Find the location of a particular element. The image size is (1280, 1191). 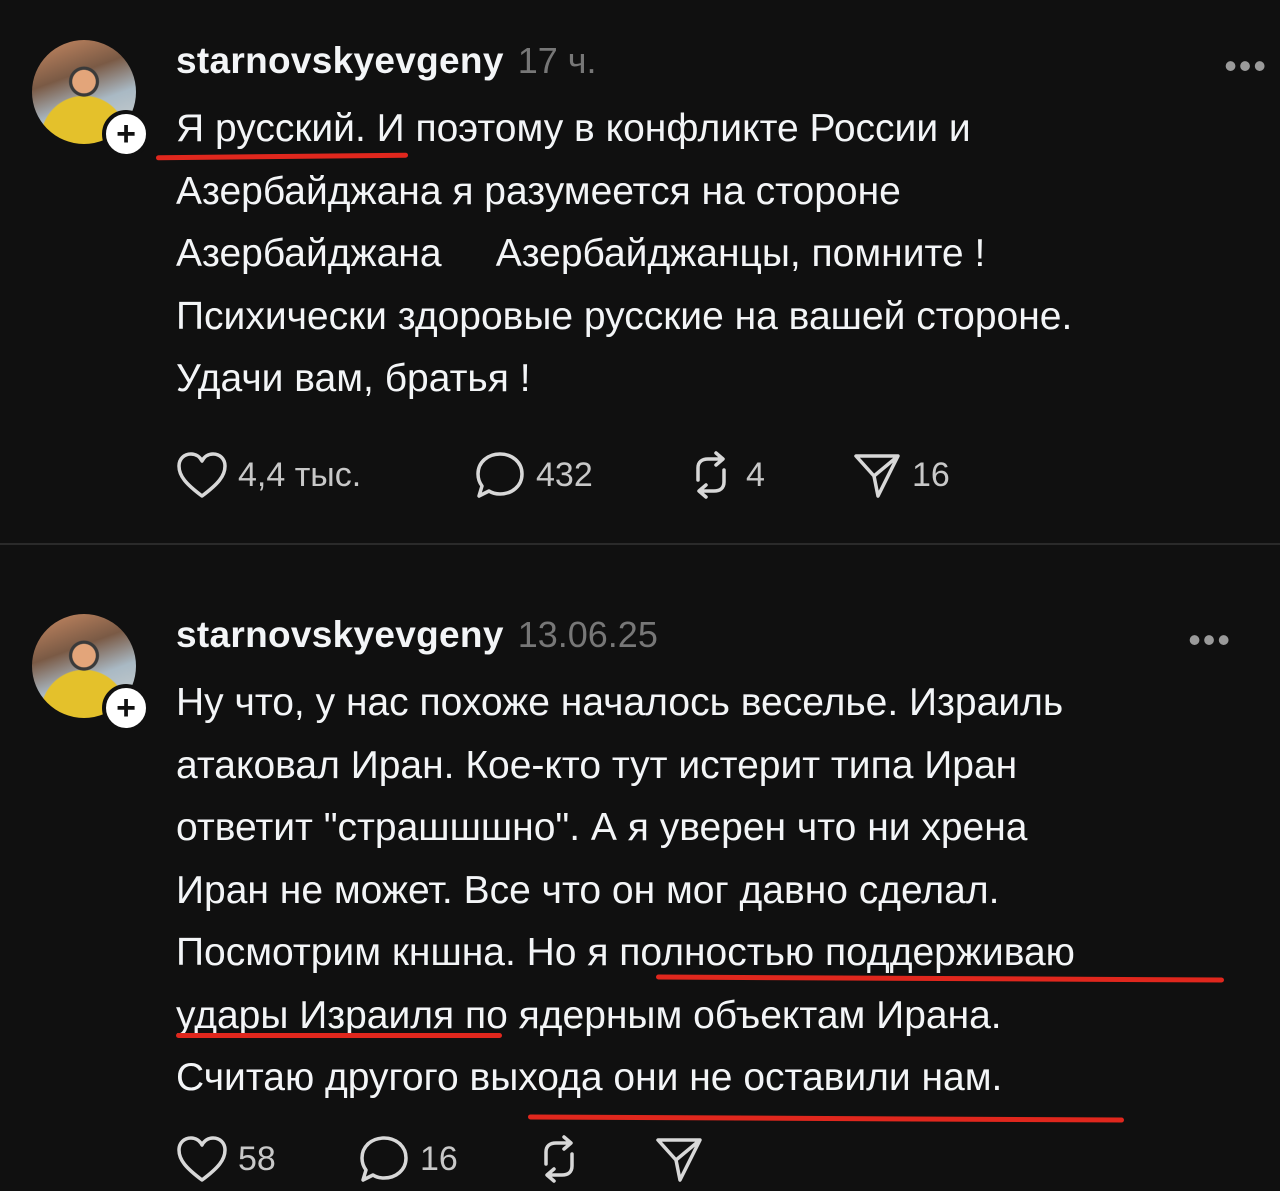

like-button: 58 is located at coordinates (267, 1159).